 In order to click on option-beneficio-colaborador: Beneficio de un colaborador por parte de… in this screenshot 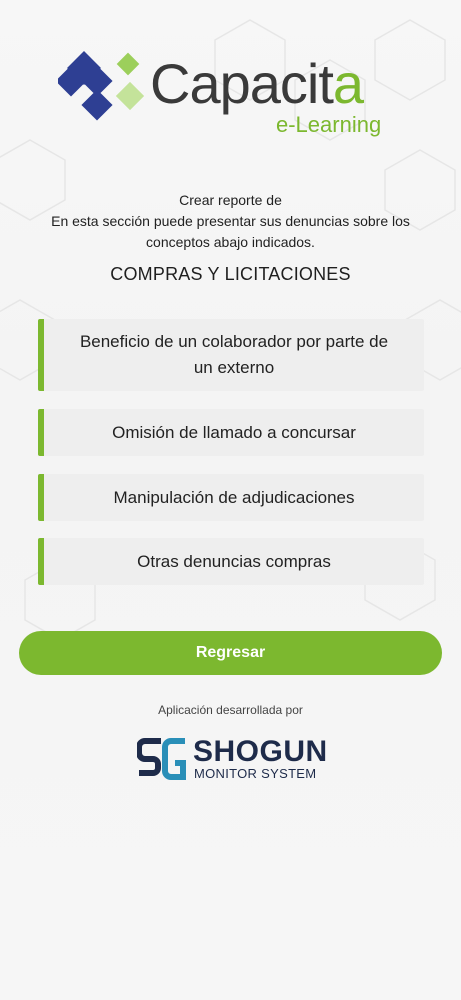, I will do `click(231, 355)`.